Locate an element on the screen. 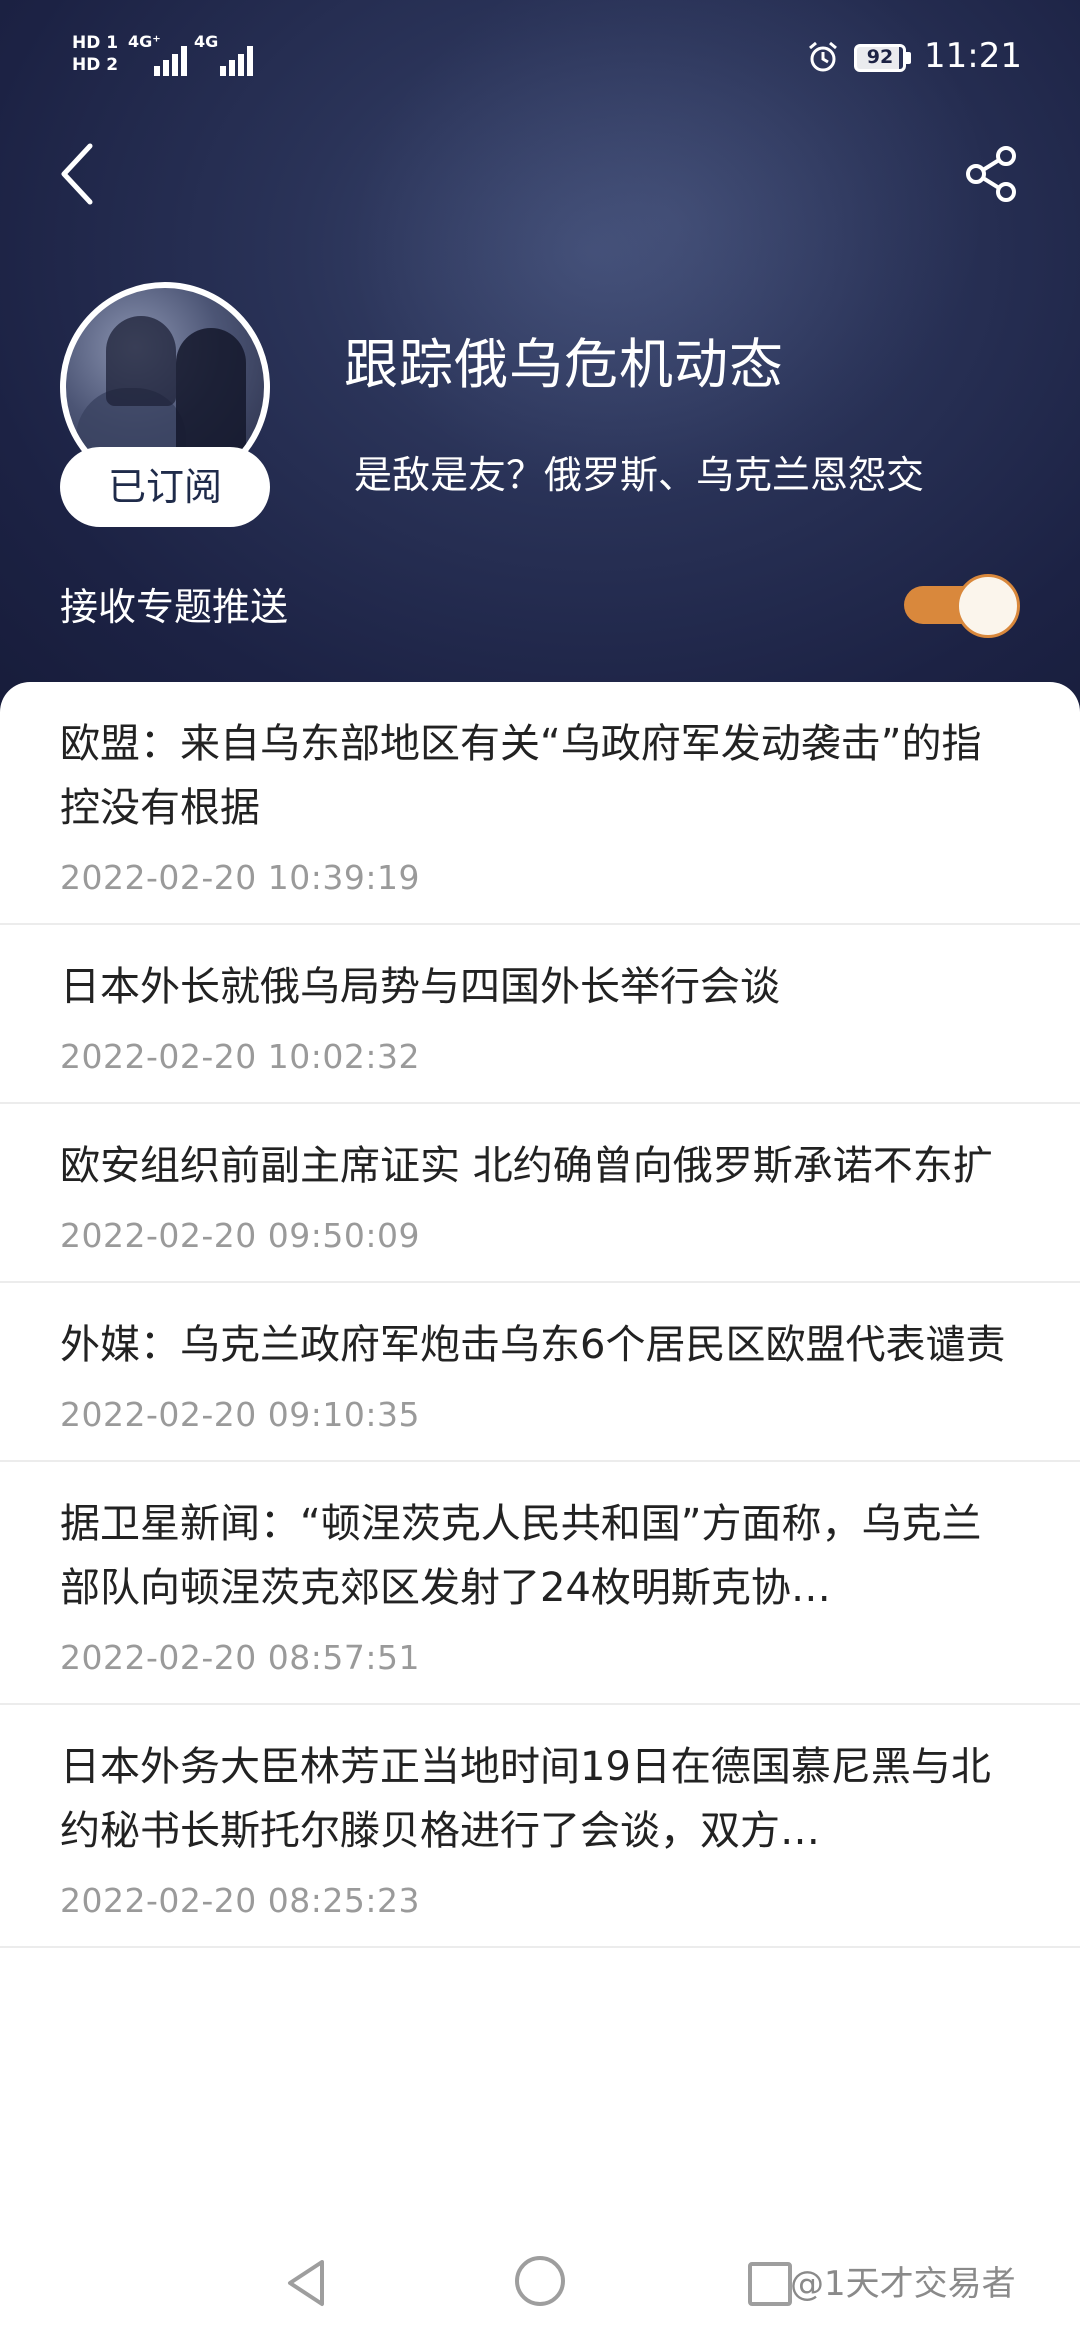  system-nav-bar: @1天才交易者 is located at coordinates (540, 2280).